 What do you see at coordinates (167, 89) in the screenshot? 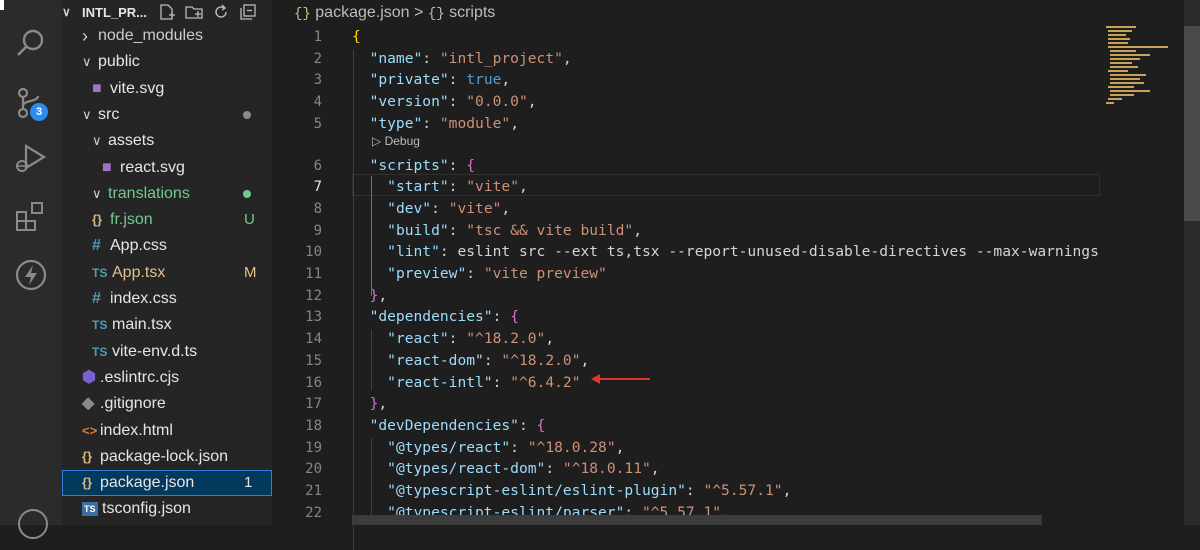
I see `tree-item: ■ vite.svg` at bounding box center [167, 89].